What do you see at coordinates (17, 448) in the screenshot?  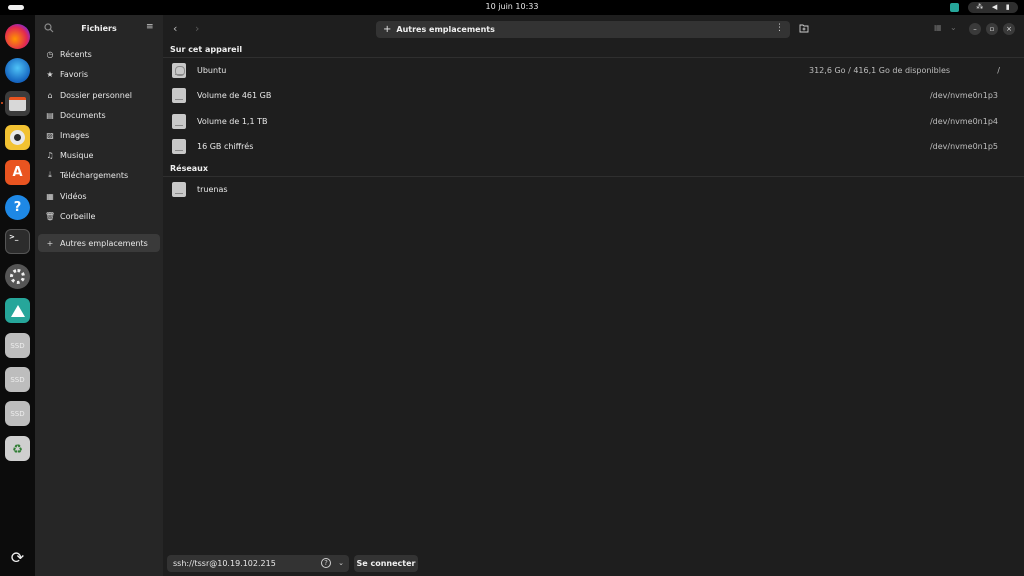 I see `trash-icon: ♻` at bounding box center [17, 448].